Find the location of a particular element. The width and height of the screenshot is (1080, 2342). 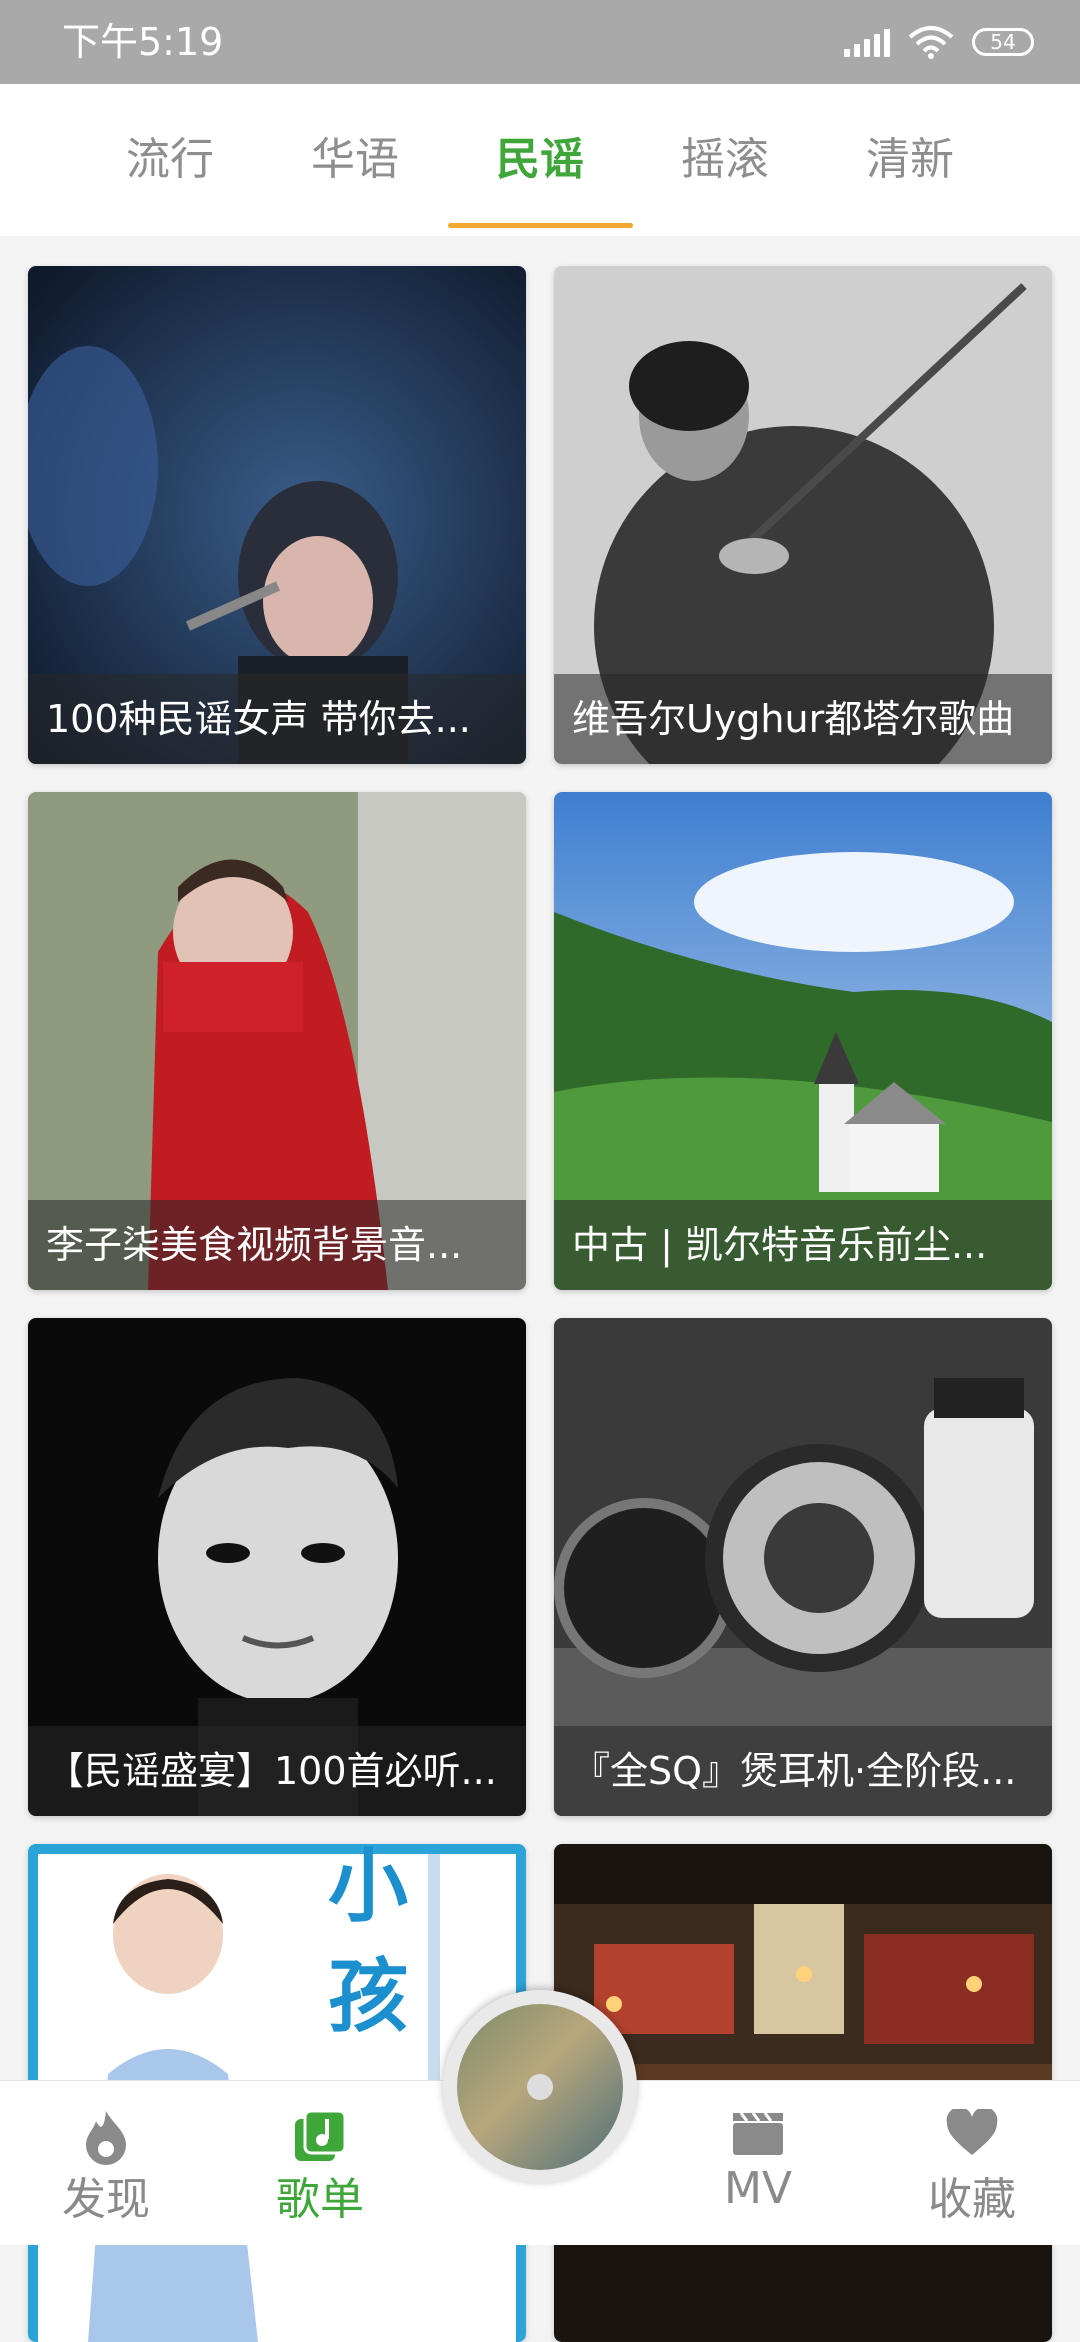

heart-icon is located at coordinates (972, 2132).